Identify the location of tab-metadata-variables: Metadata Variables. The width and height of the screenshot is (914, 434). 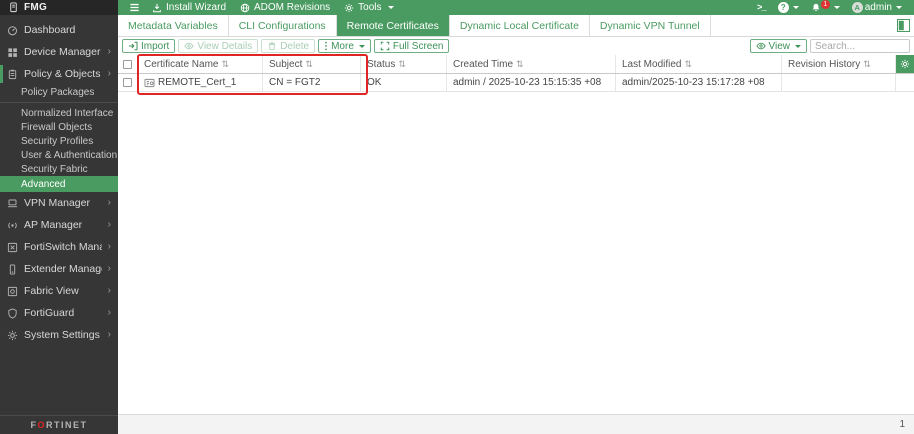
(173, 25).